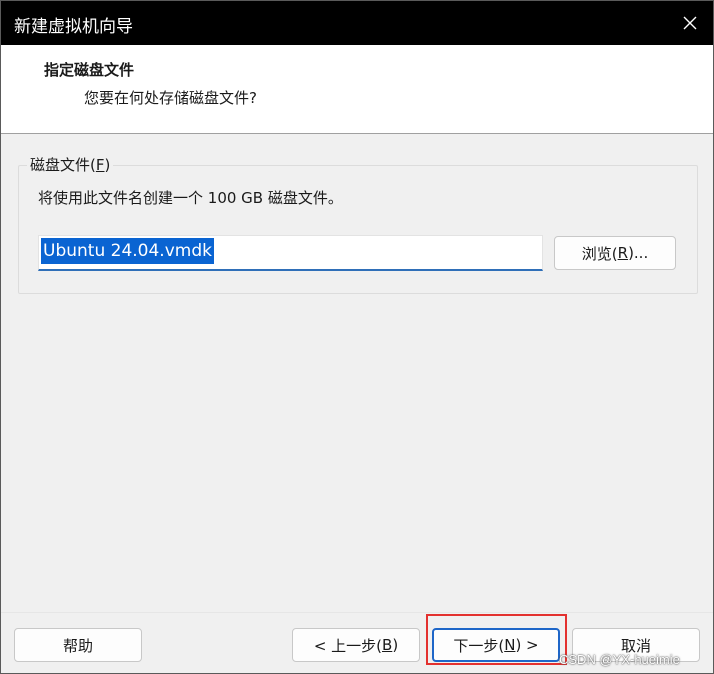 The image size is (714, 674). I want to click on title-bar: 新建虚拟机向导, so click(357, 23).